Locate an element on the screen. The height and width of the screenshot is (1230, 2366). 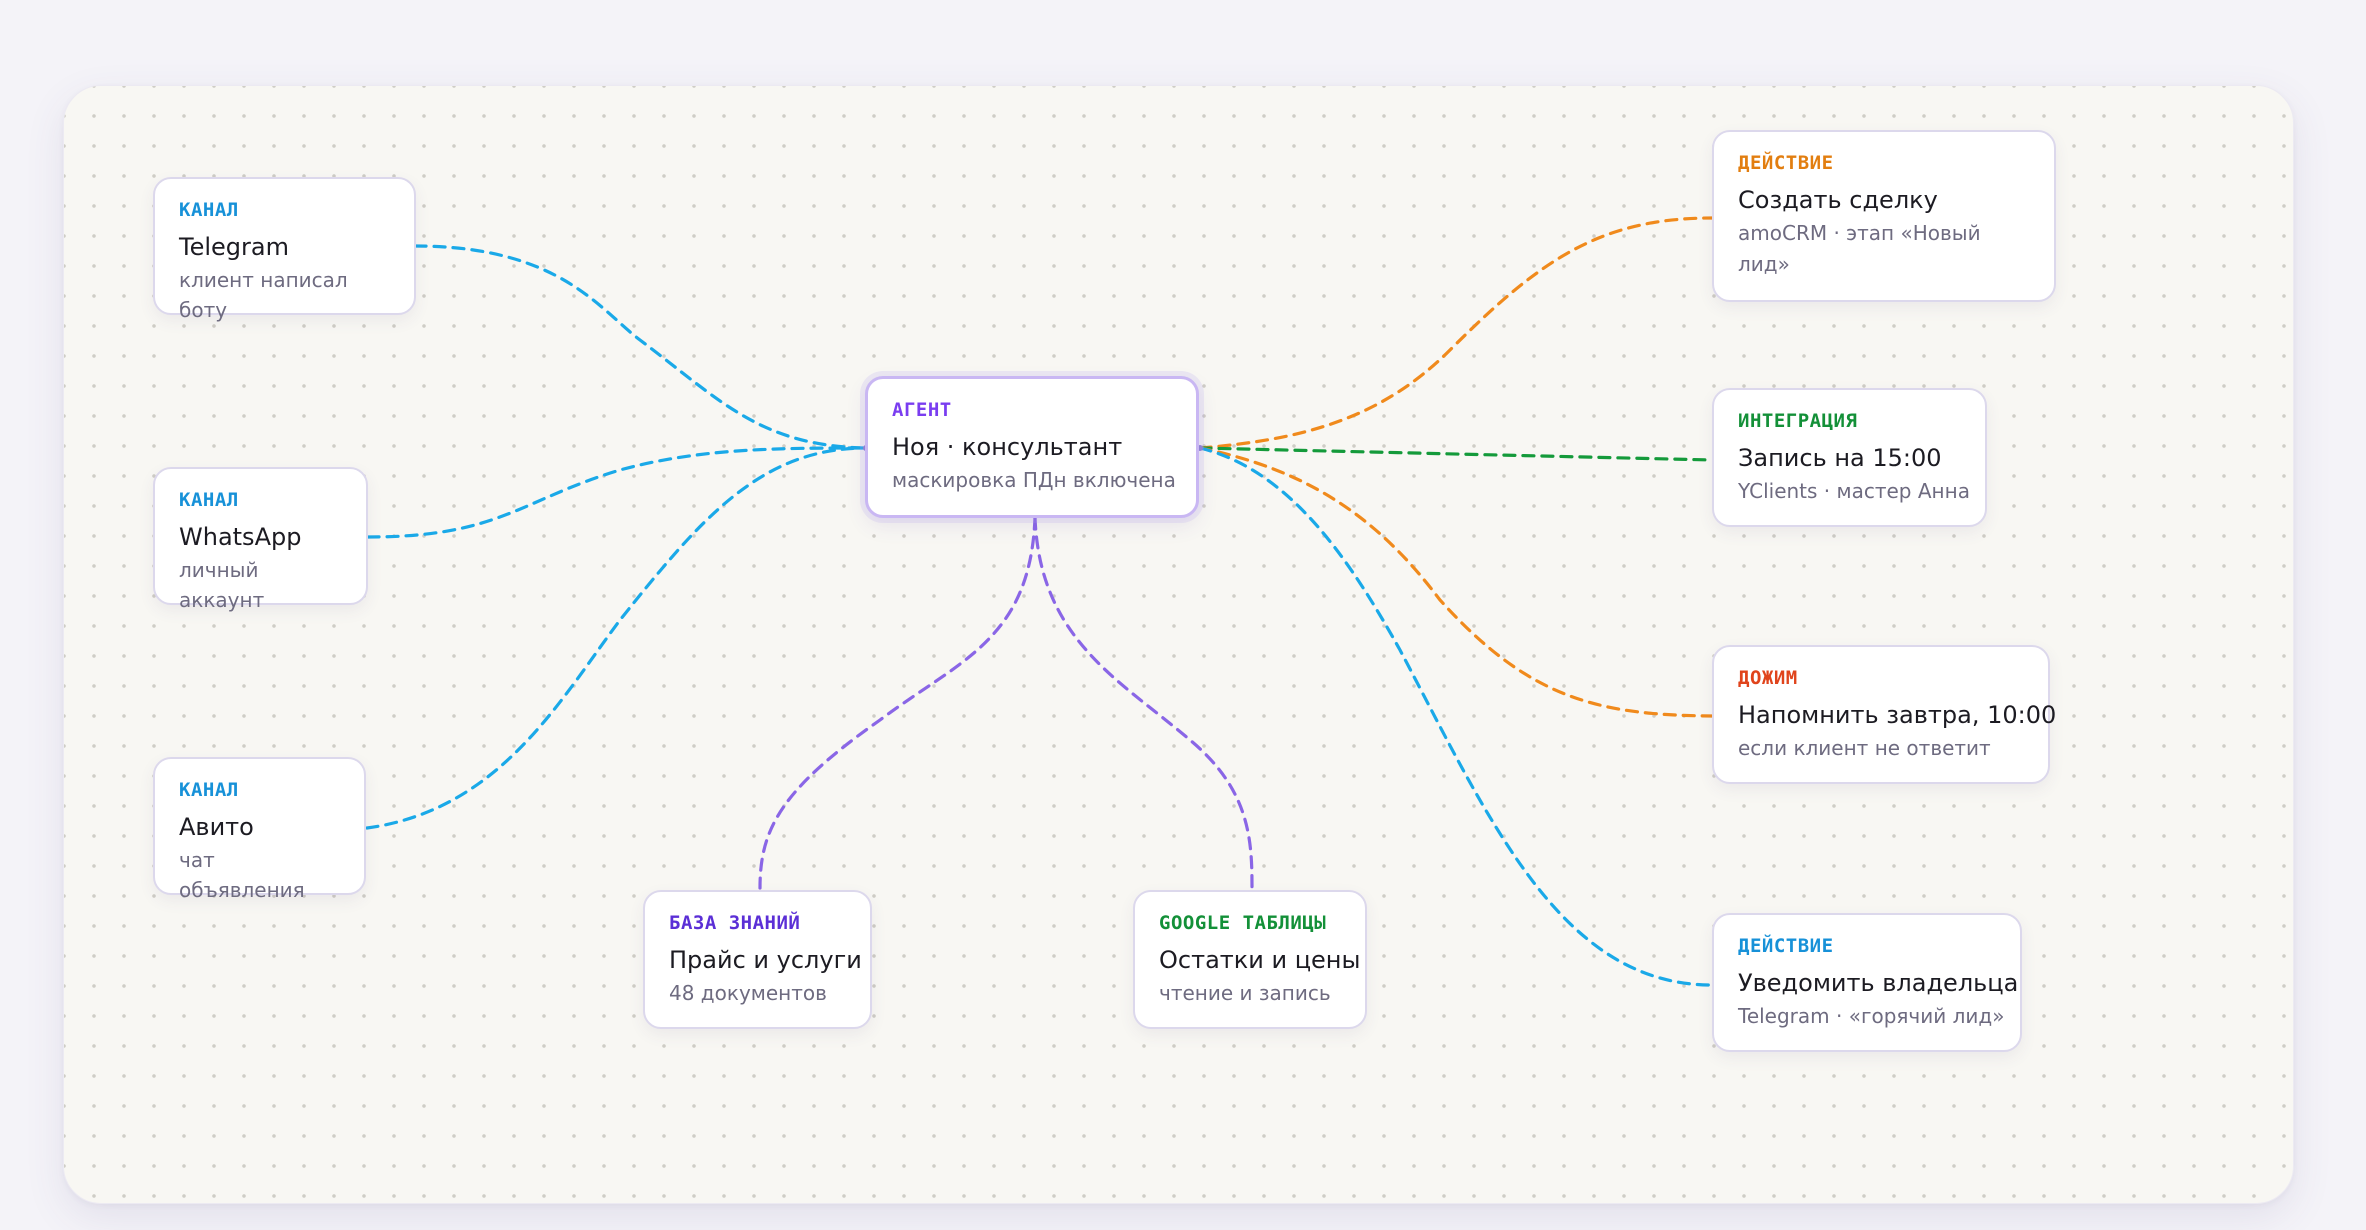
node-telegram: КАНАЛ Telegram клиент написал боту is located at coordinates (284, 249).